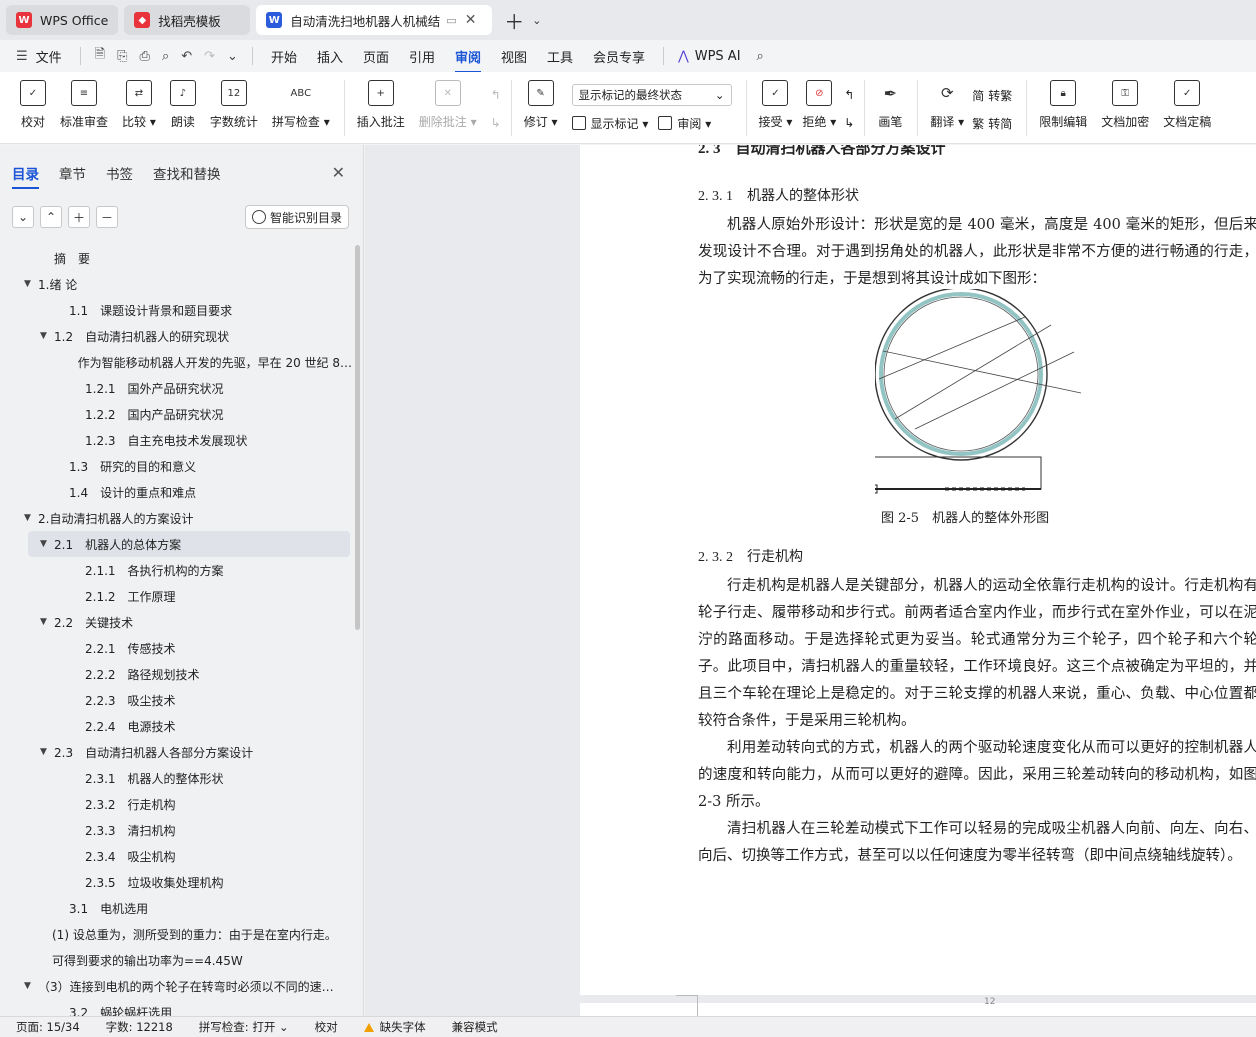  What do you see at coordinates (79, 217) in the screenshot?
I see `add-heading-icon: ＋` at bounding box center [79, 217].